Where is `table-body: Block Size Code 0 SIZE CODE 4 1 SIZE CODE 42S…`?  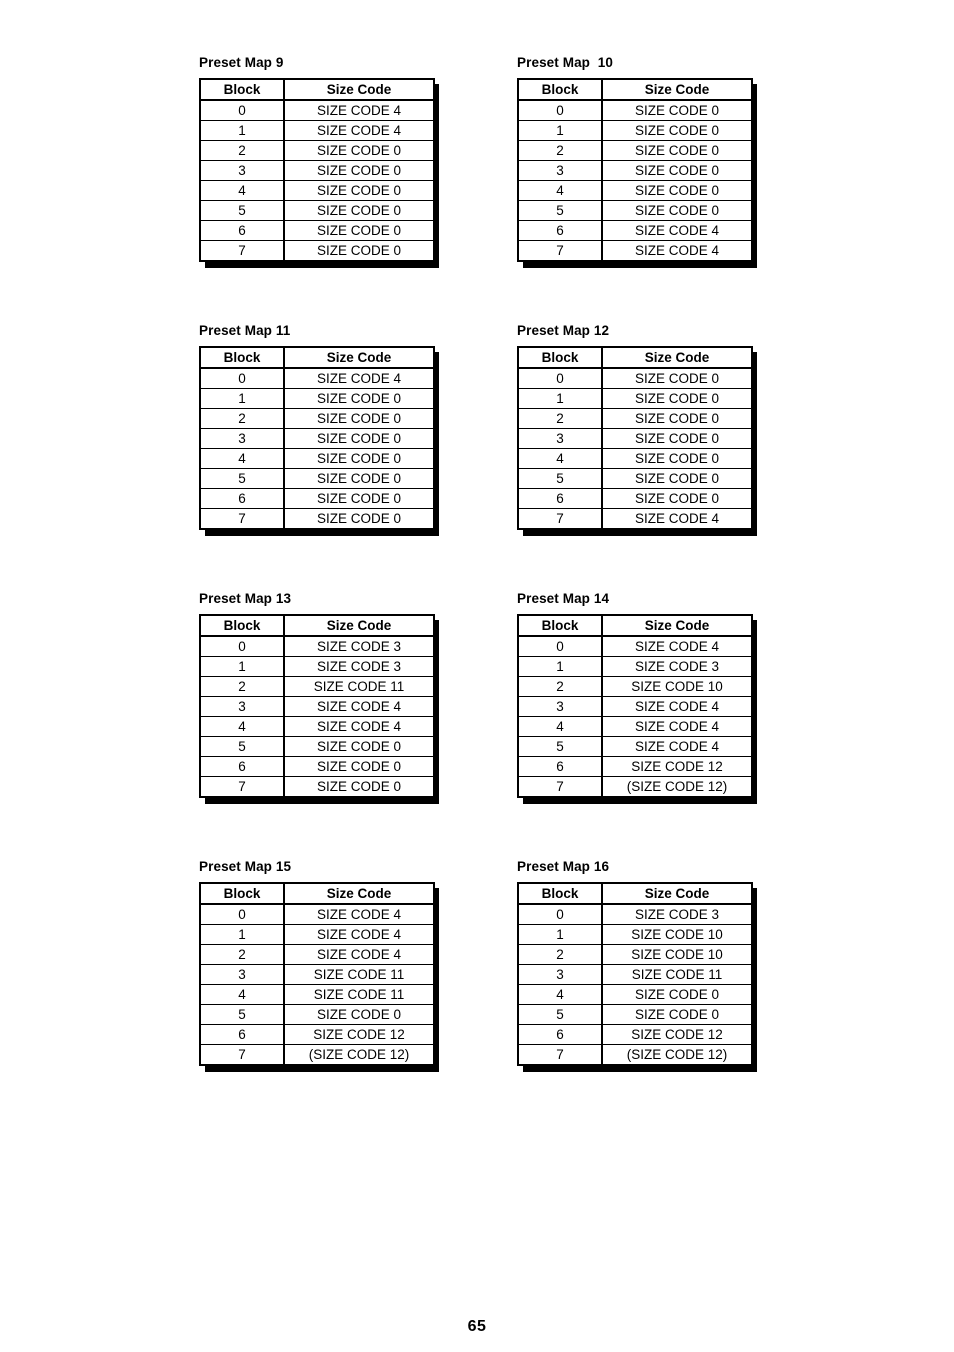 table-body: Block Size Code 0 SIZE CODE 4 1 SIZE CODE 42S… is located at coordinates (317, 974).